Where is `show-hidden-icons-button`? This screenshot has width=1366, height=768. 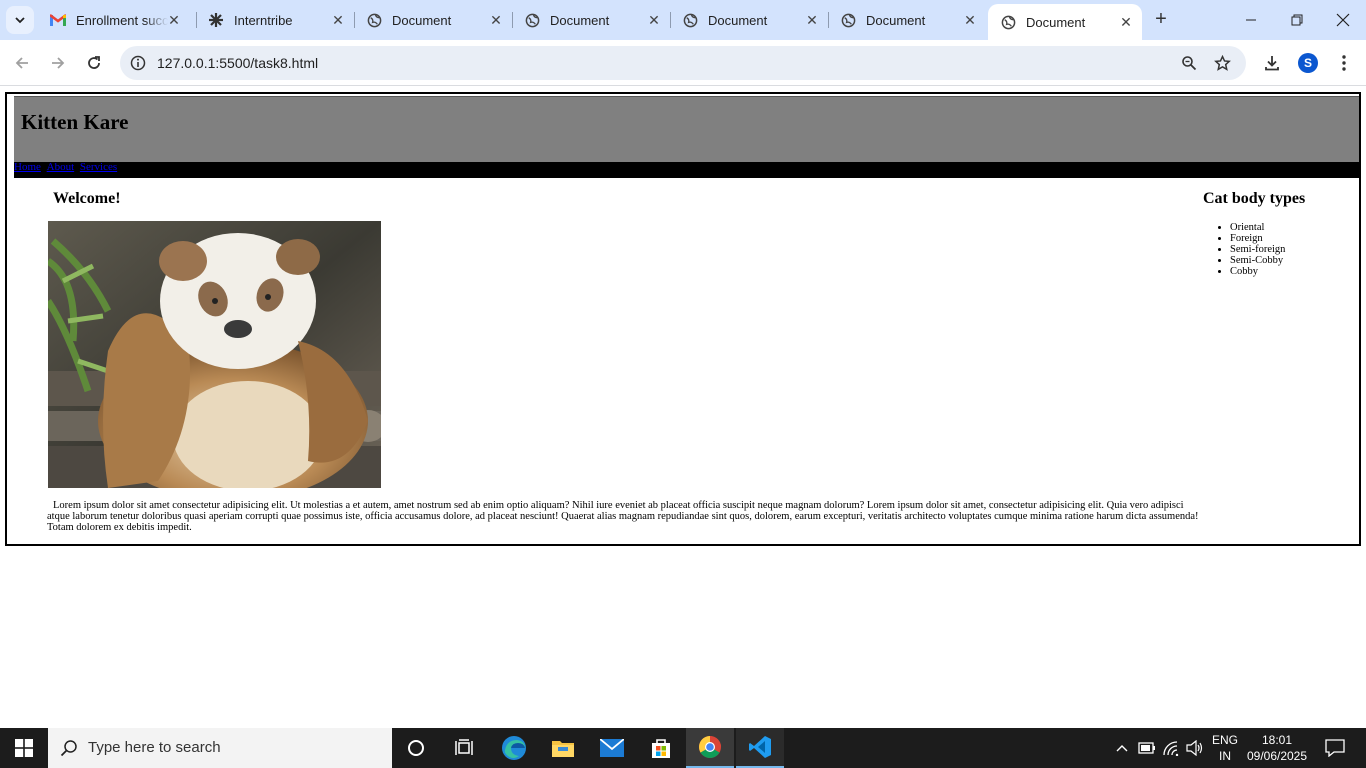
show-hidden-icons-button is located at coordinates (1122, 748).